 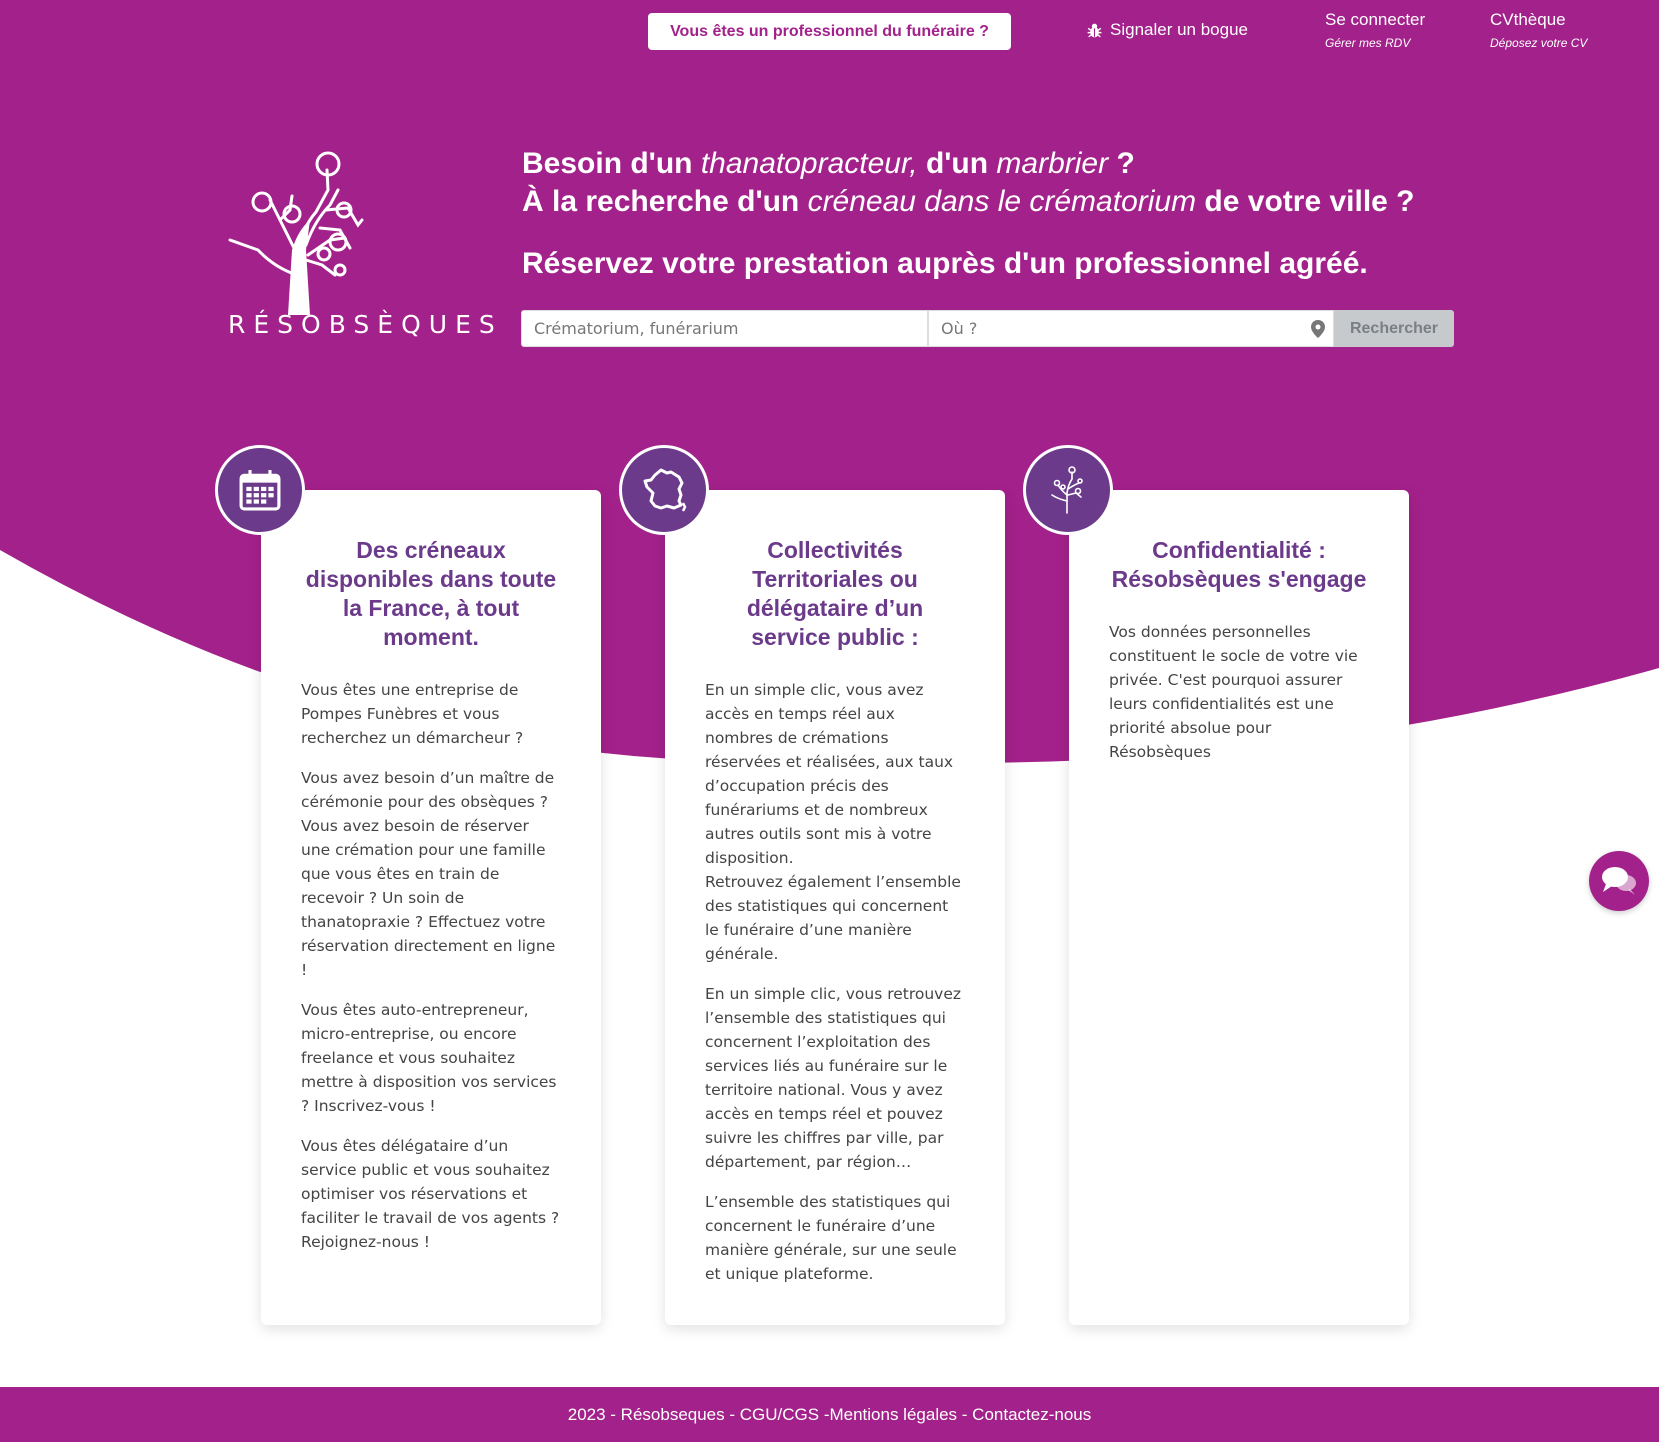 What do you see at coordinates (1031, 1415) in the screenshot?
I see `footer-contact-link: Contactez-nous` at bounding box center [1031, 1415].